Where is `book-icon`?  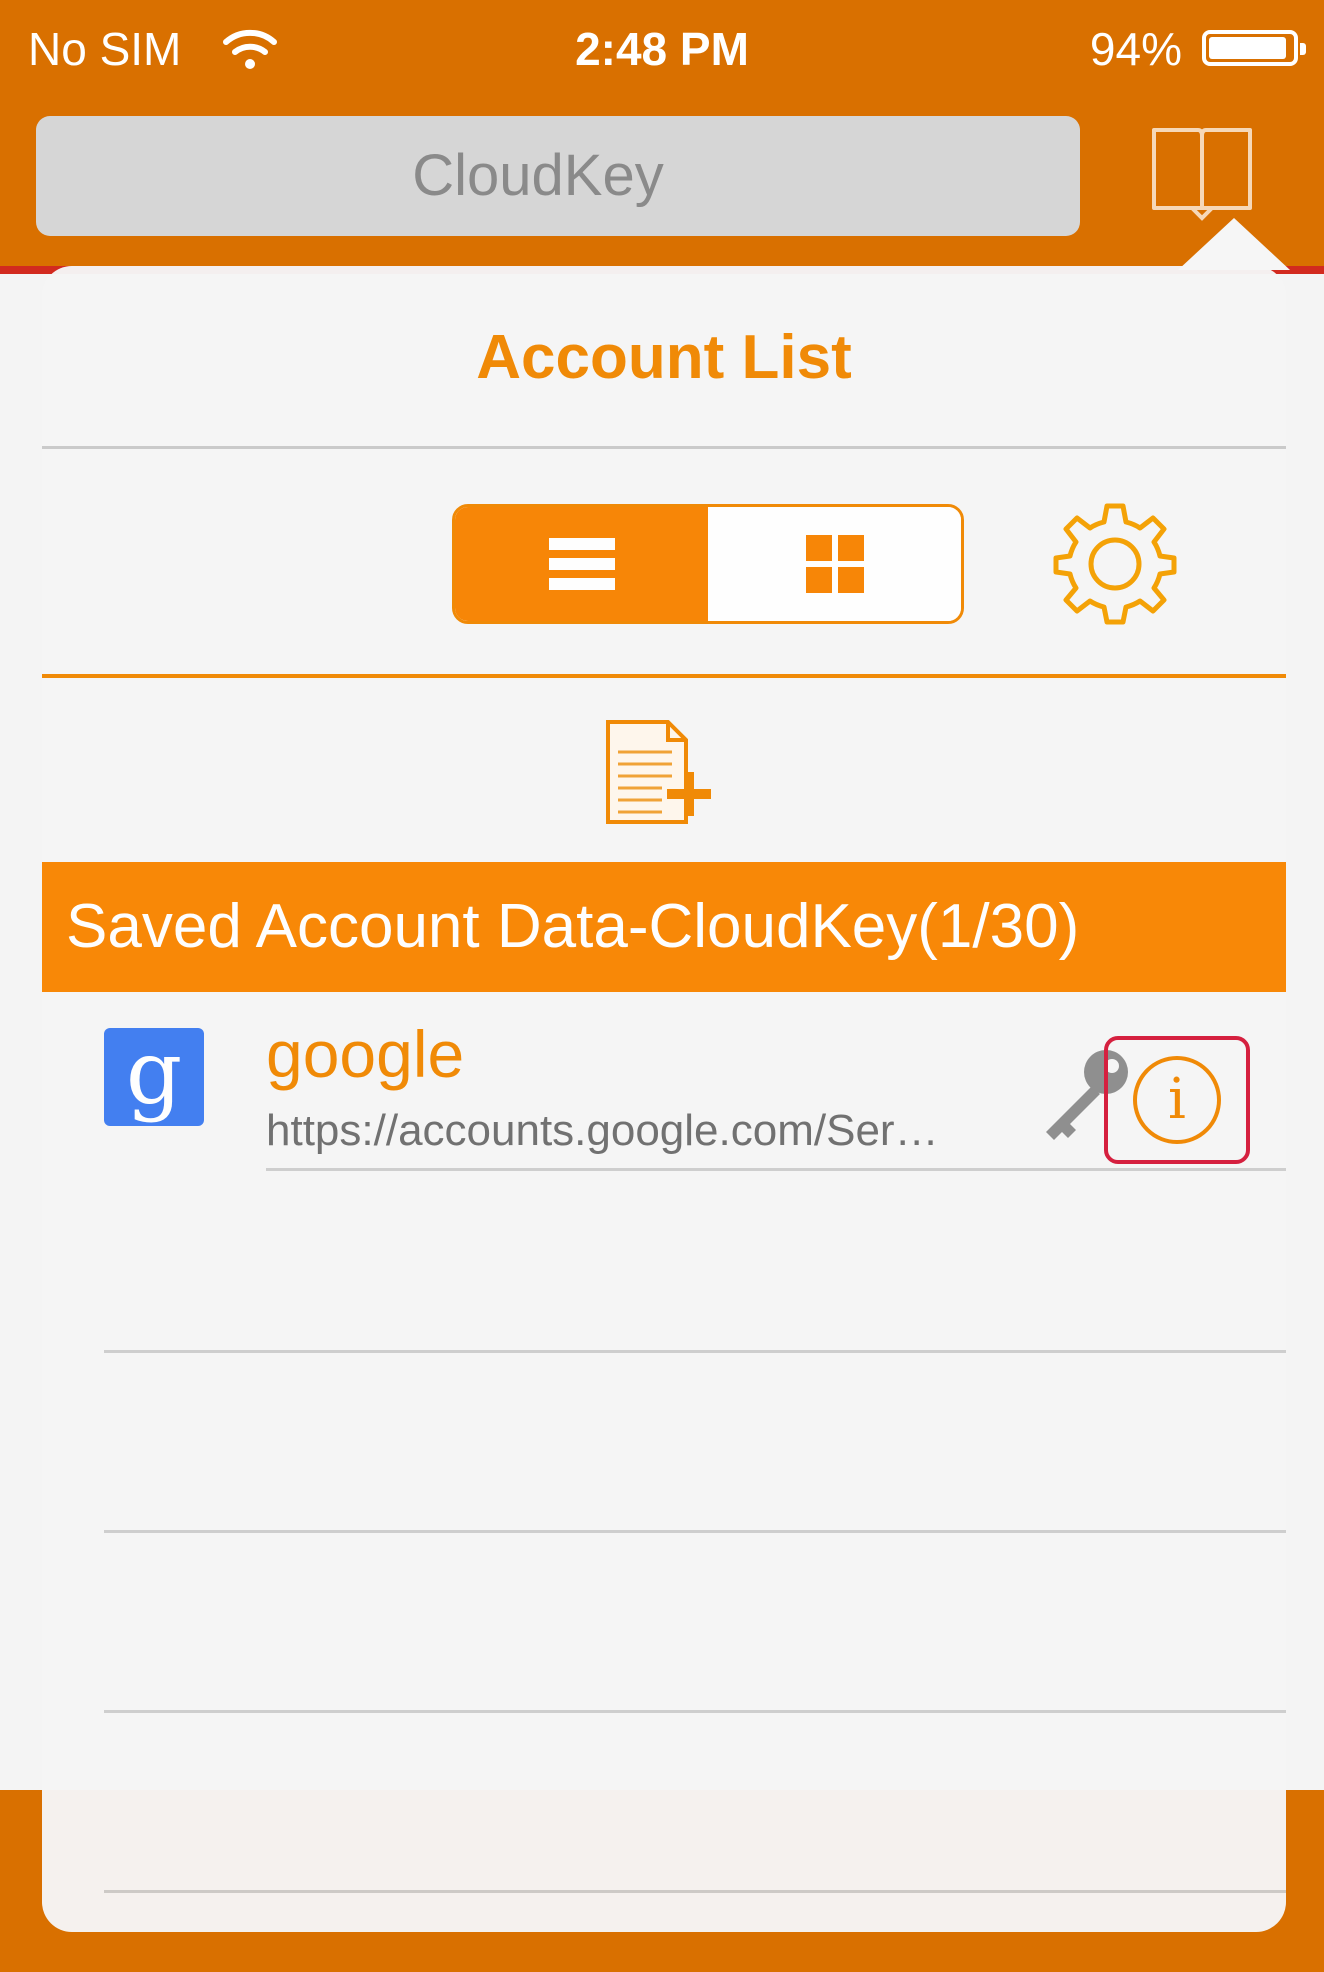
book-icon is located at coordinates (1202, 172).